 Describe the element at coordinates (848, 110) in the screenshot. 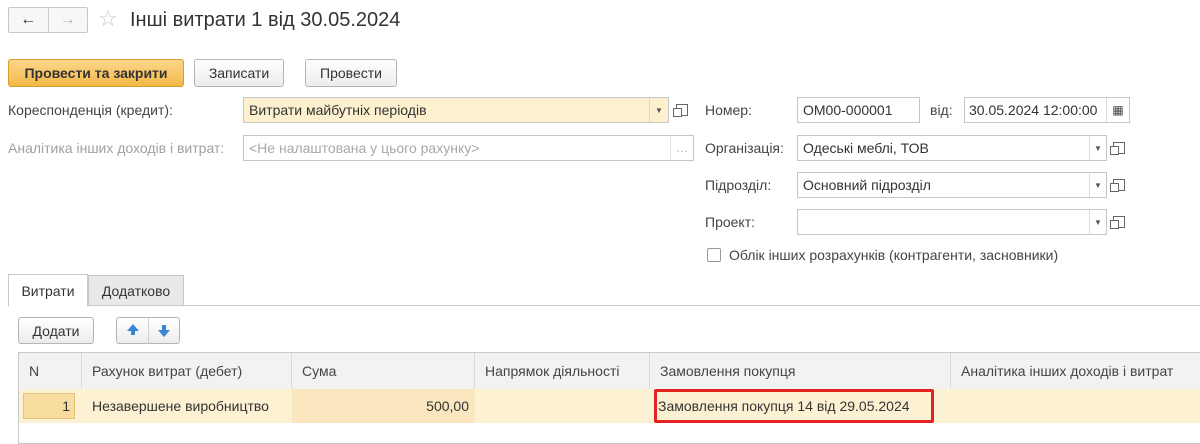

I see `number-value: ОМ00-000001` at that location.